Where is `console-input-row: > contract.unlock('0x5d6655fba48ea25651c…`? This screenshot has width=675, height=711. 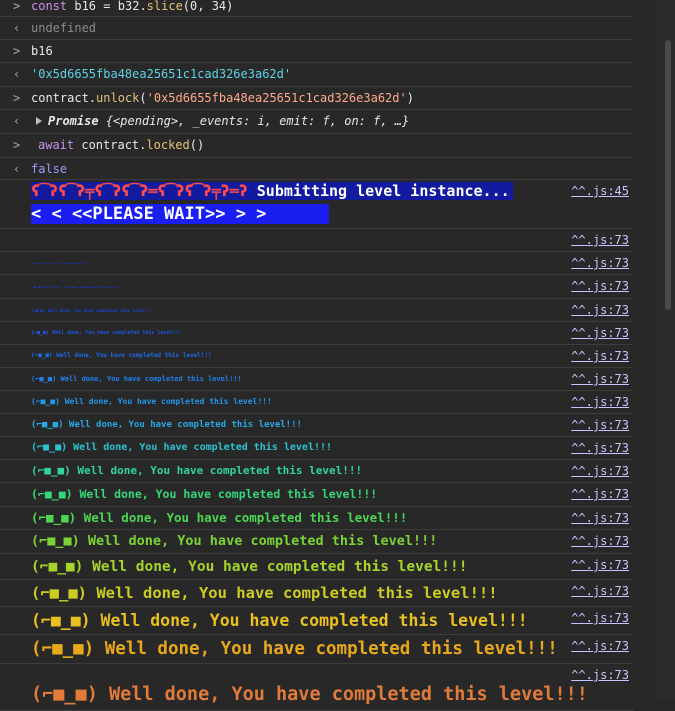 console-input-row: > contract.unlock('0x5d6655fba48ea25651c… is located at coordinates (316, 98).